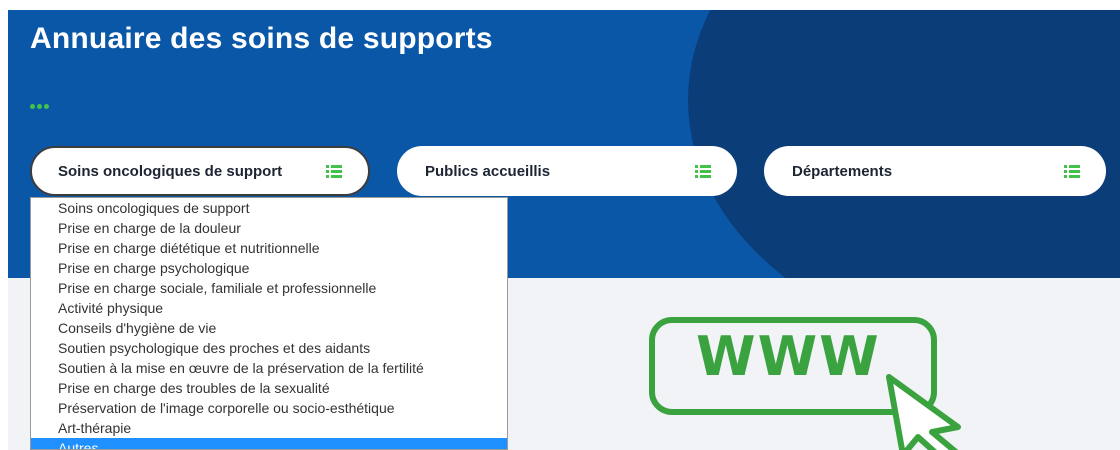 The image size is (1120, 450). Describe the element at coordinates (269, 428) in the screenshot. I see `dropdown-option: Art-thérapie` at that location.